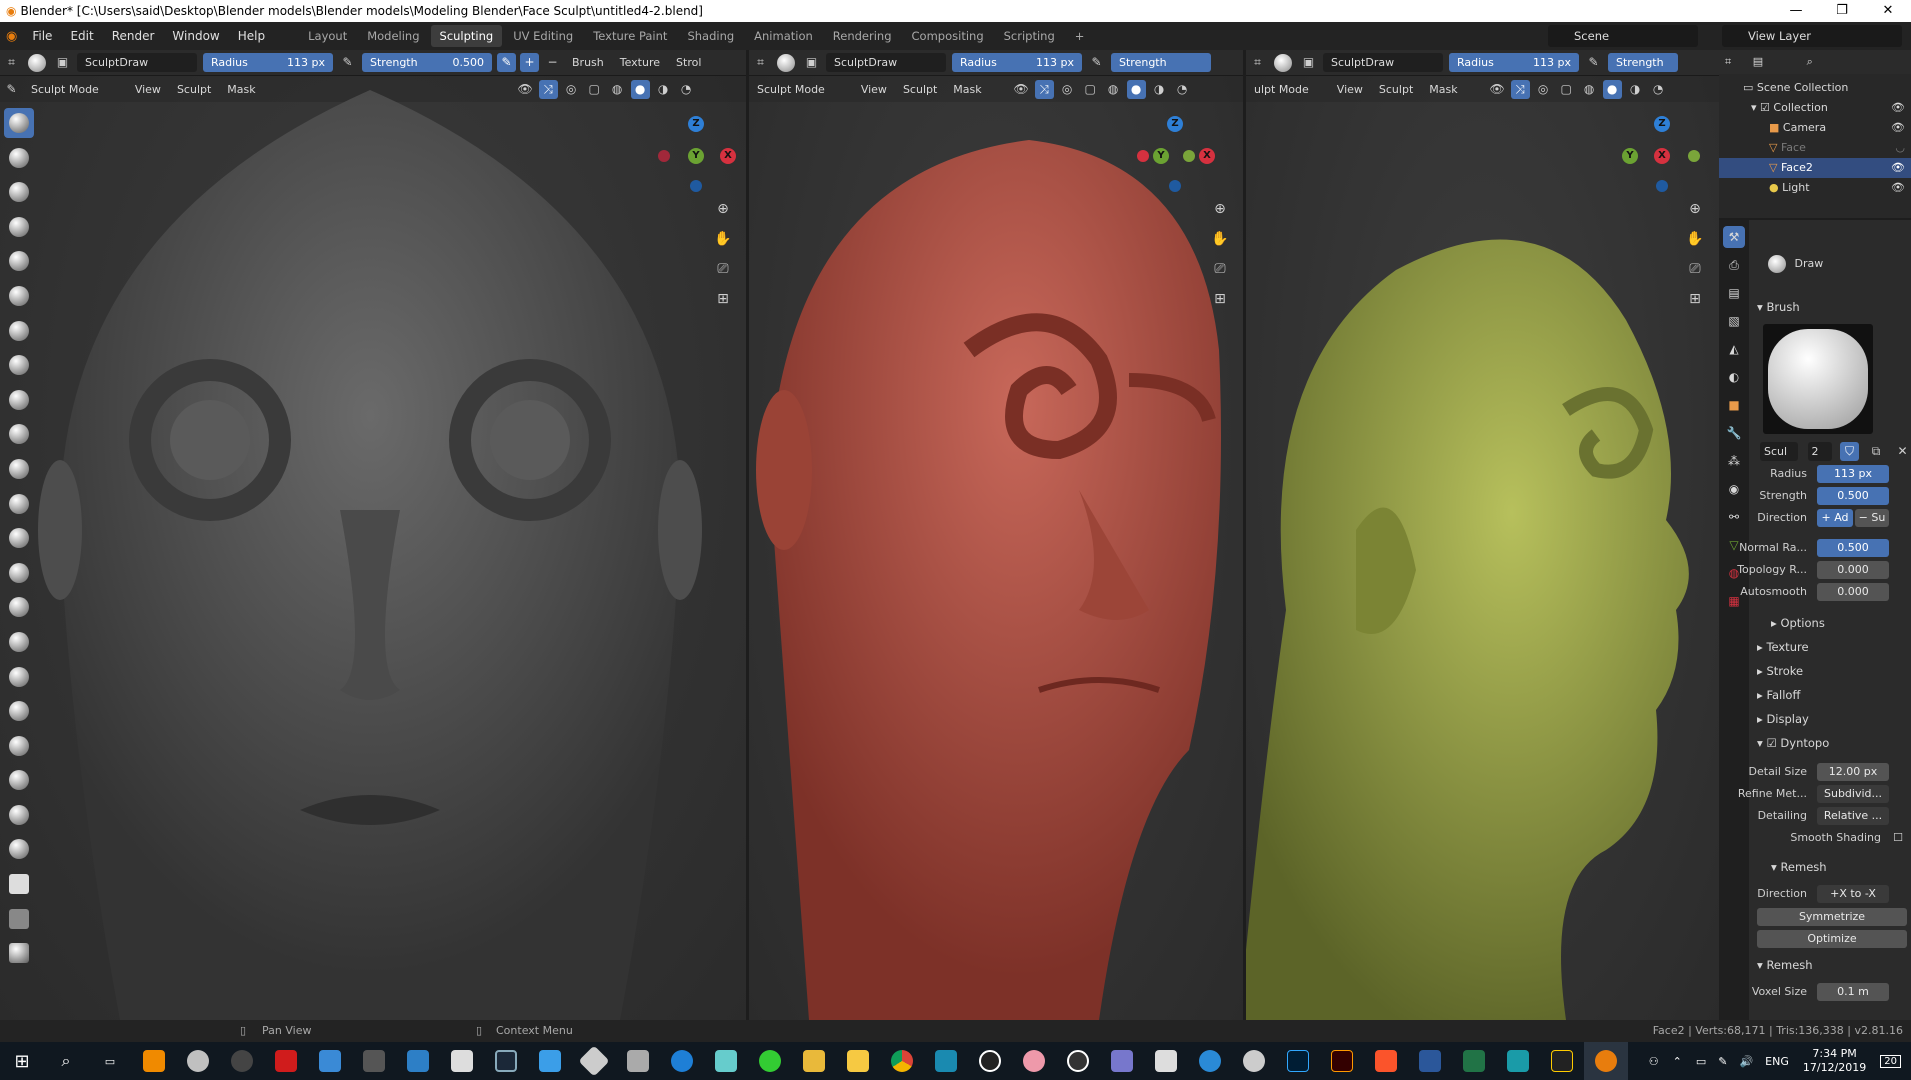  What do you see at coordinates (1758, 61) in the screenshot?
I see `display-mode-icon: ▤` at bounding box center [1758, 61].